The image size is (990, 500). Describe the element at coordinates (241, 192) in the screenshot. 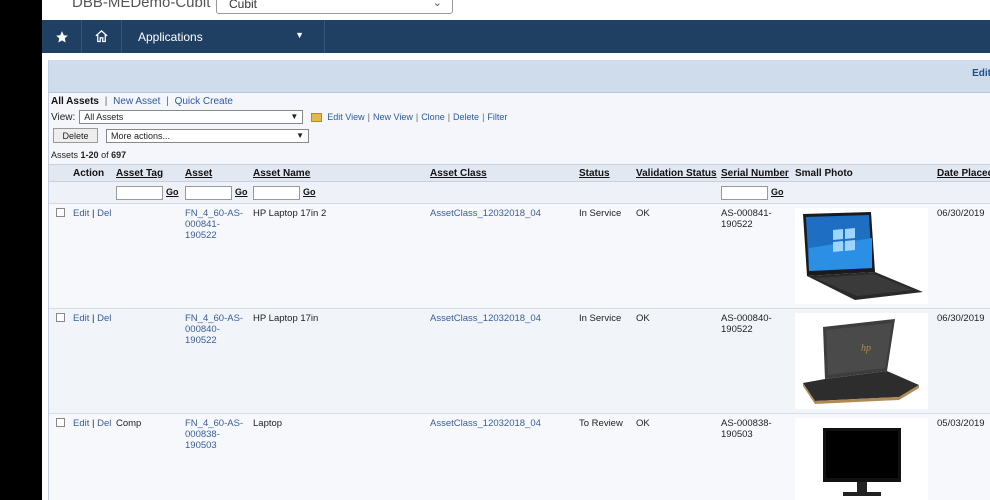

I see `asset-go-button: Go` at that location.